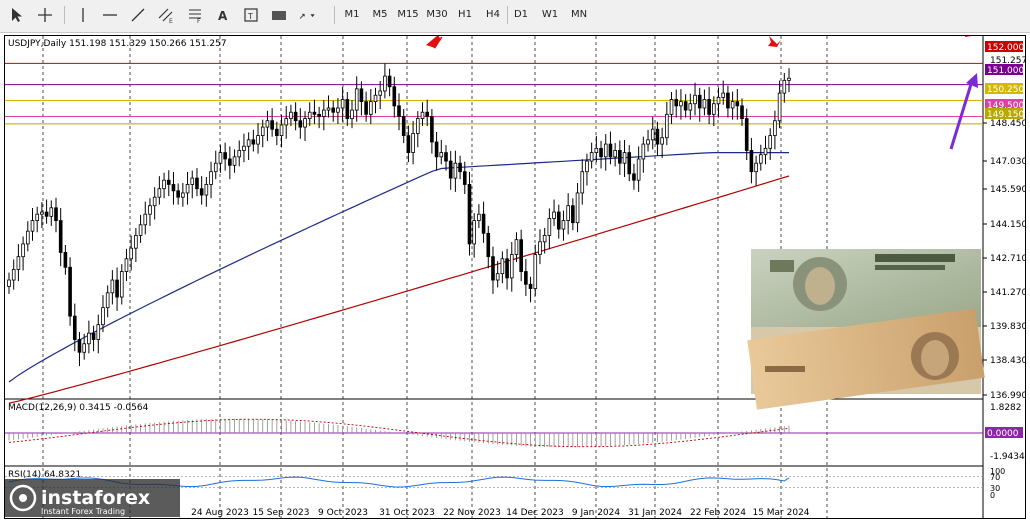  I want to click on date-label: 22 Nov 2023, so click(472, 513).